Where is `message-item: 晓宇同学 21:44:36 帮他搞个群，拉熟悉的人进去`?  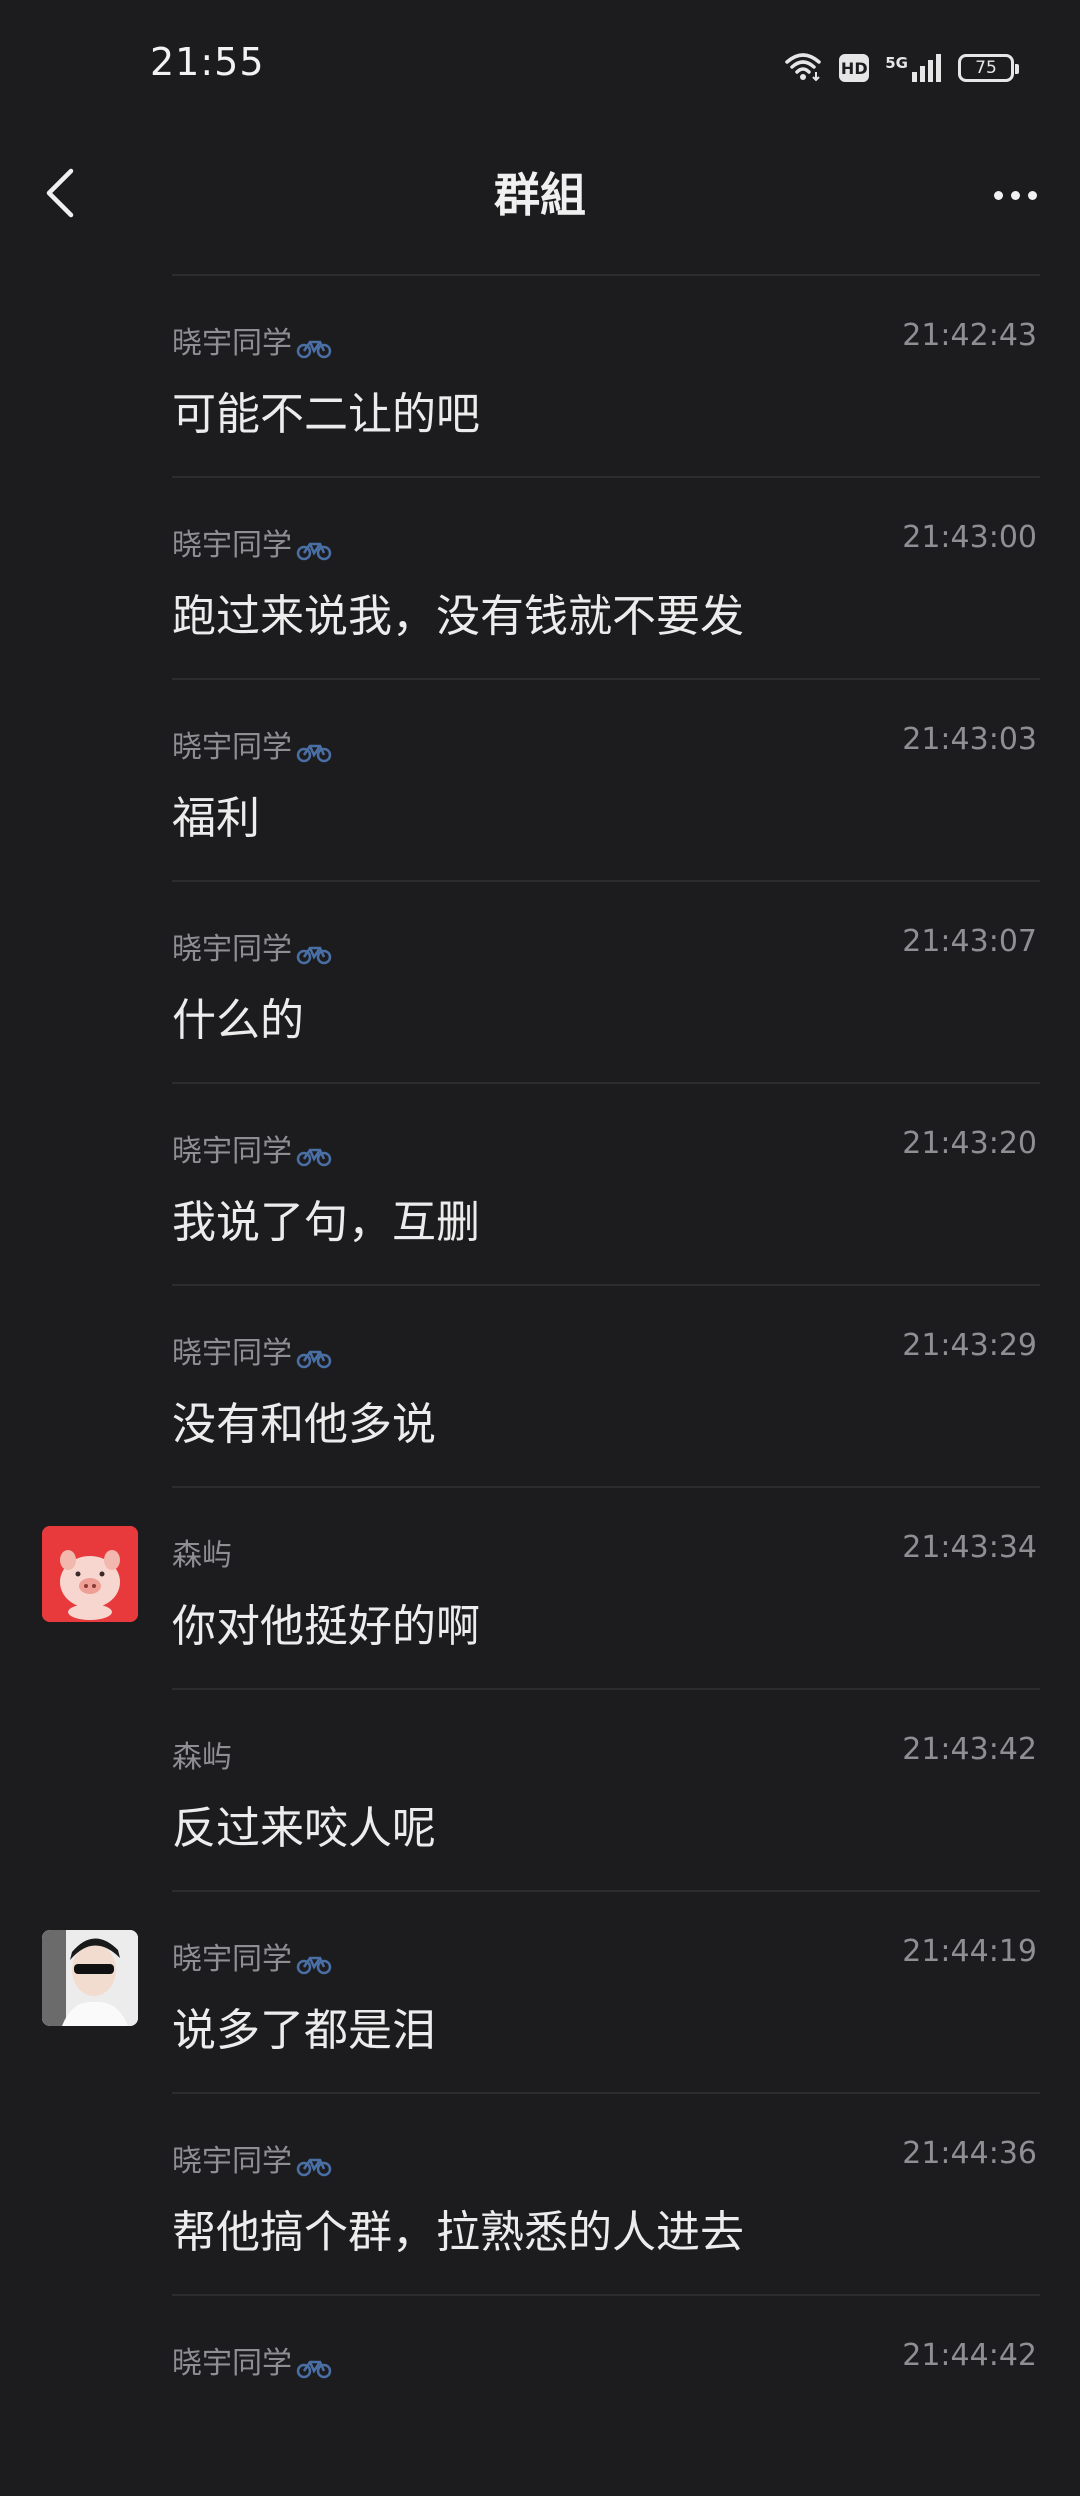 message-item: 晓宇同学 21:44:36 帮他搞个群，拉熟悉的人进去 is located at coordinates (606, 2193).